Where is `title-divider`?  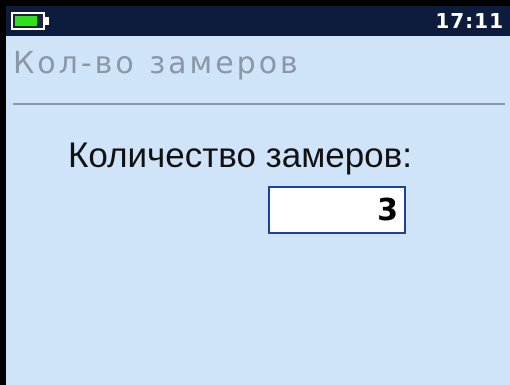
title-divider is located at coordinates (259, 104).